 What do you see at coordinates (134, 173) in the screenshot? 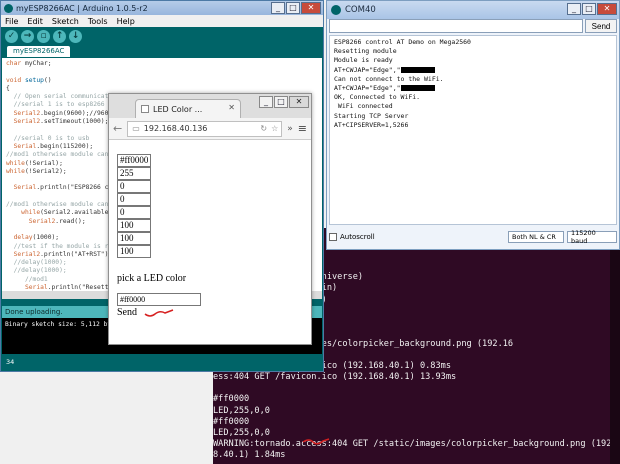
I see `value-field: 255` at bounding box center [134, 173].